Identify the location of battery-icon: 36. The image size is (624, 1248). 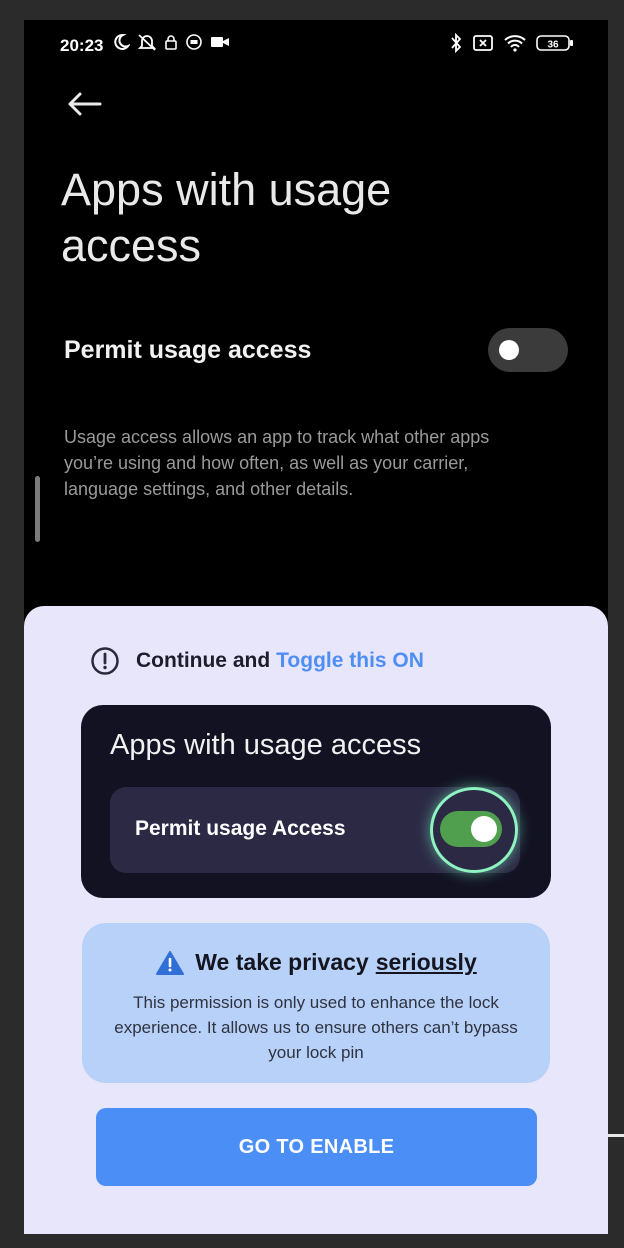
(554, 43).